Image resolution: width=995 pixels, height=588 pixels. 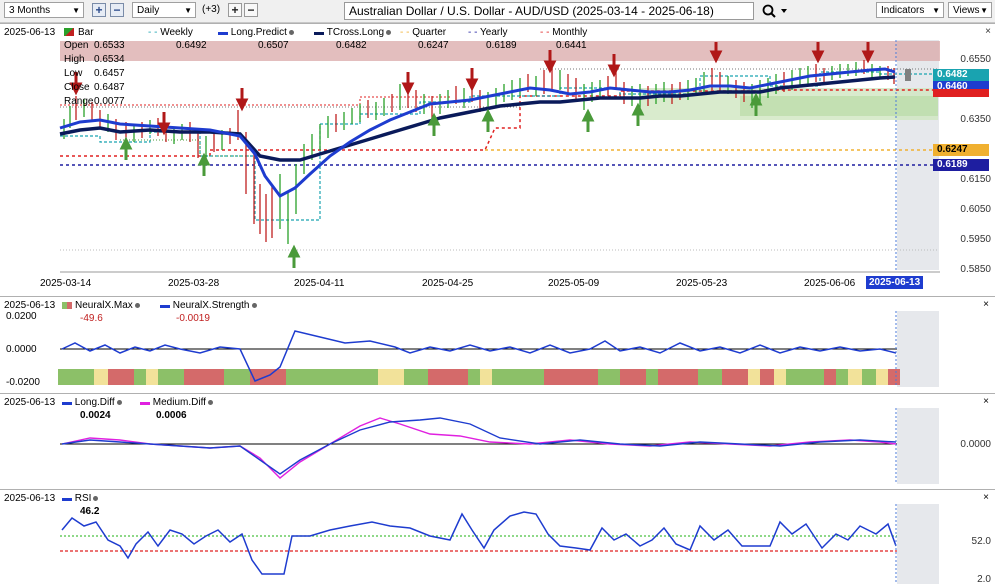 What do you see at coordinates (981, 541) in the screenshot?
I see `y-tick: 52.0` at bounding box center [981, 541].